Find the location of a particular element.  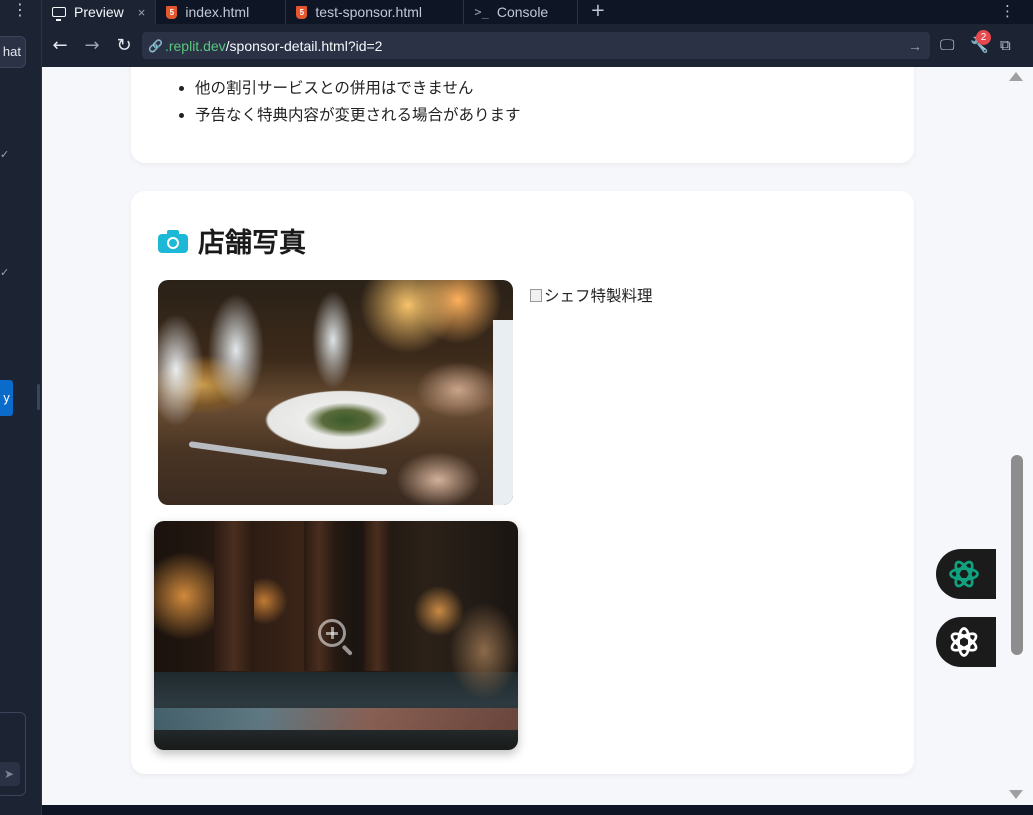

tab-console: >_ Console is located at coordinates (521, 12).